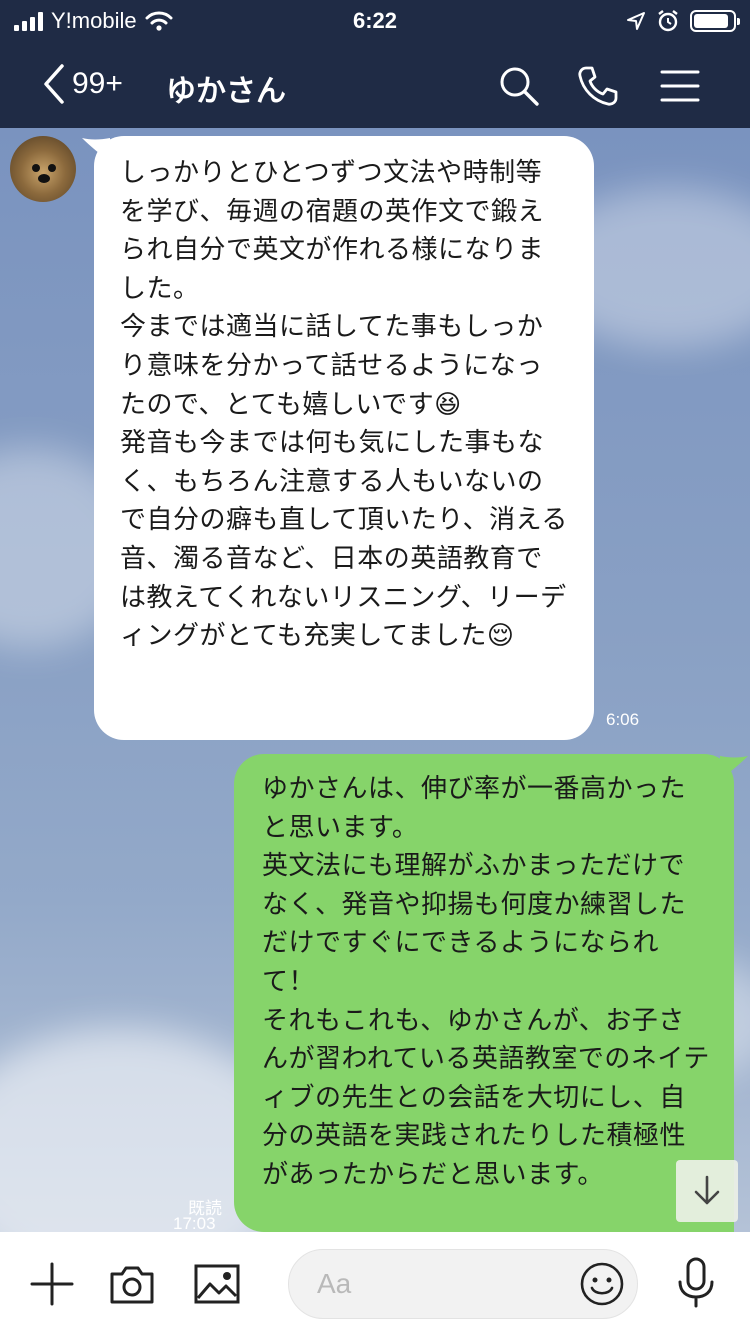  Describe the element at coordinates (194, 1223) in the screenshot. I see `message-time: 17:03` at that location.